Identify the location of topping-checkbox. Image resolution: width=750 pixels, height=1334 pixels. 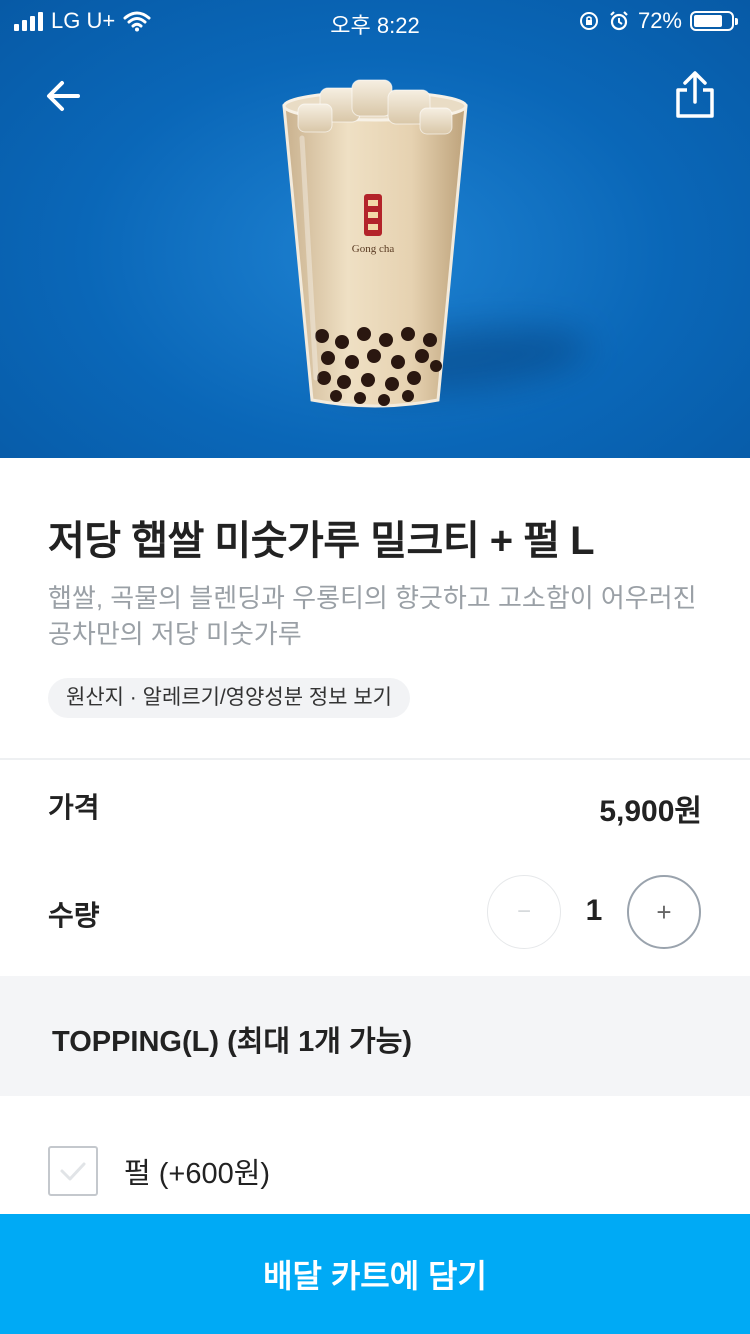
(73, 1171).